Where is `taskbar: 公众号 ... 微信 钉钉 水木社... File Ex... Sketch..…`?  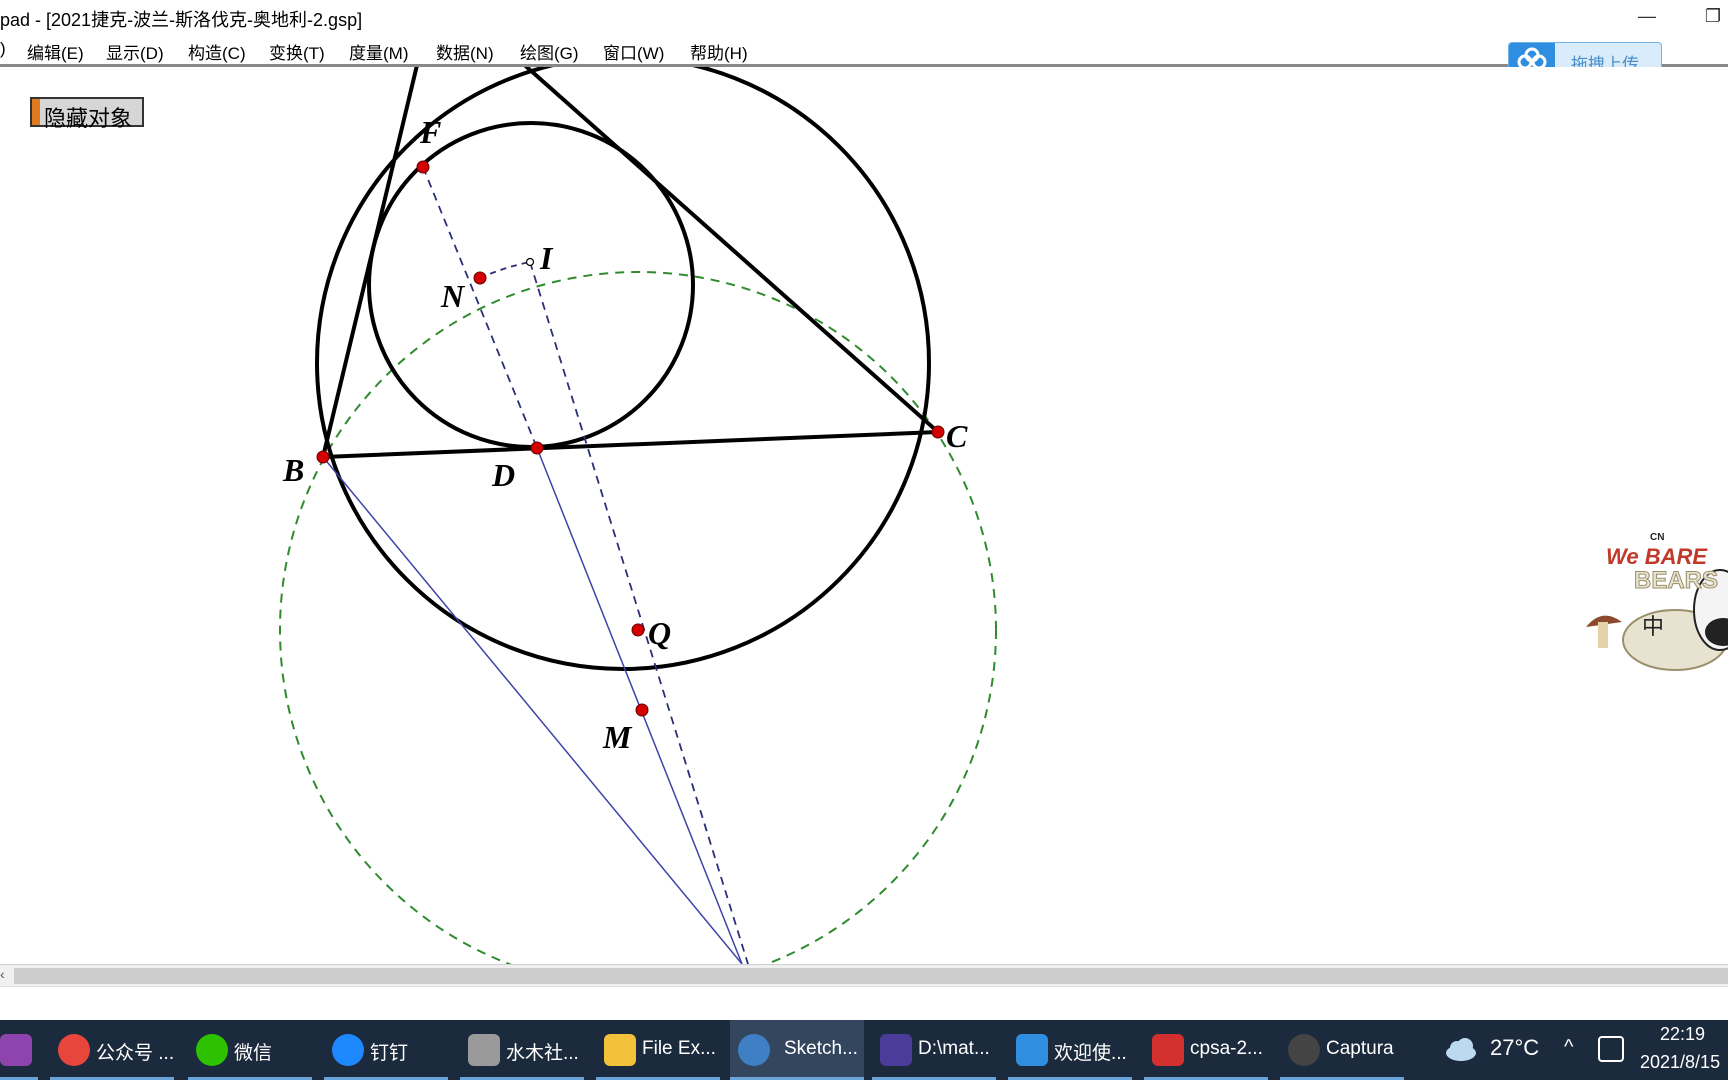
taskbar: 公众号 ... 微信 钉钉 水木社... File Ex... Sketch..… is located at coordinates (864, 1050).